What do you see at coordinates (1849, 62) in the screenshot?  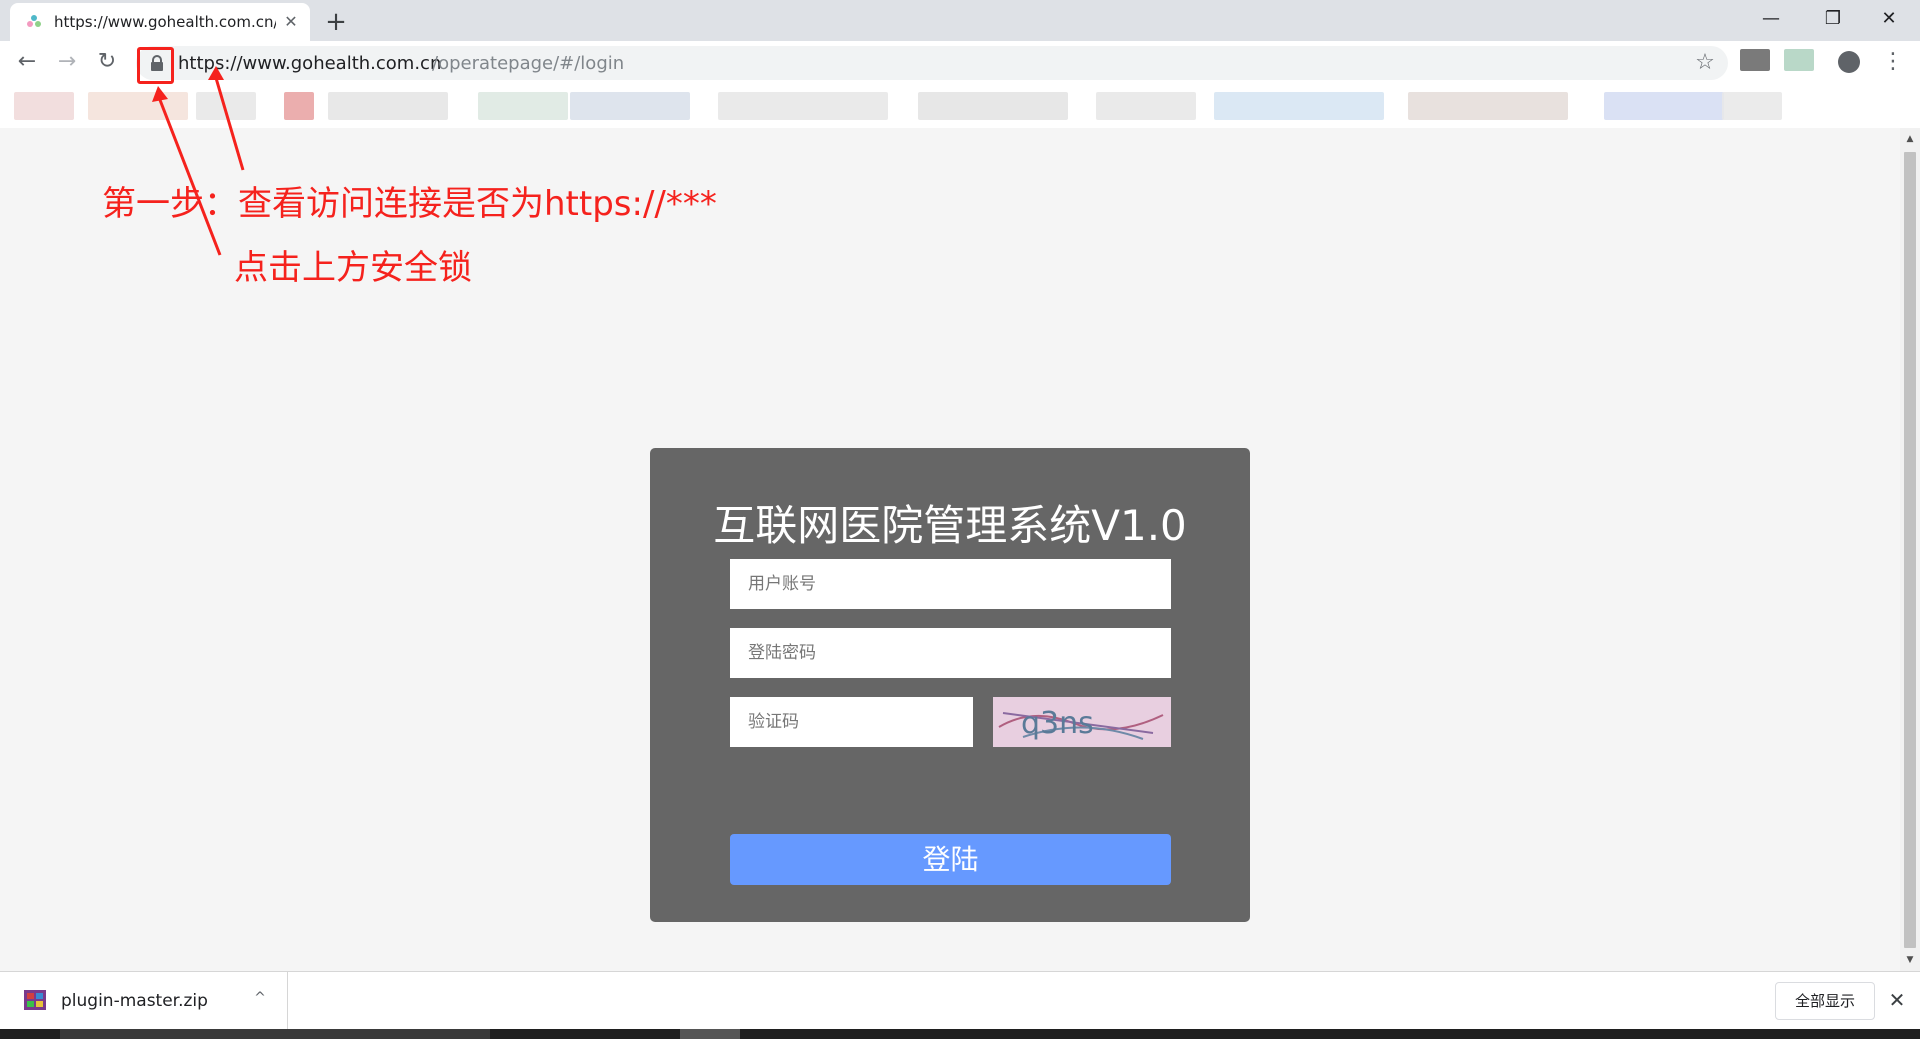 I see `account-icon` at bounding box center [1849, 62].